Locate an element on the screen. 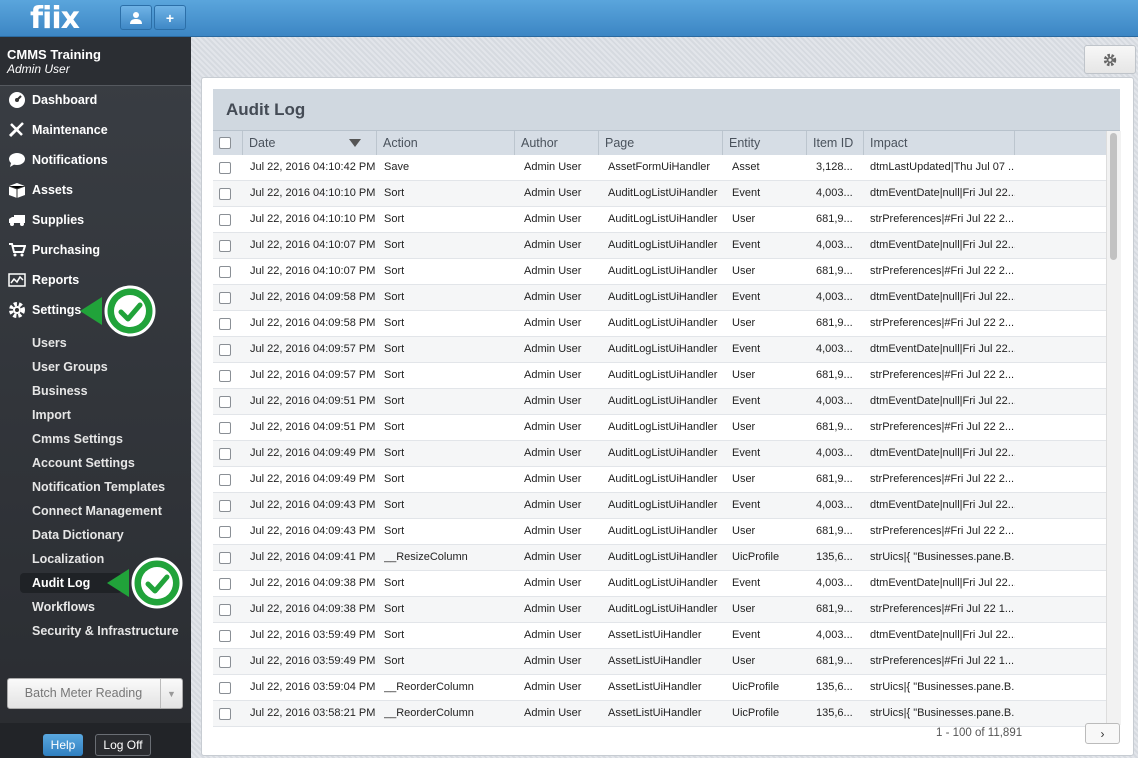 This screenshot has width=1138, height=758. app-logo: fiix is located at coordinates (55, 18).